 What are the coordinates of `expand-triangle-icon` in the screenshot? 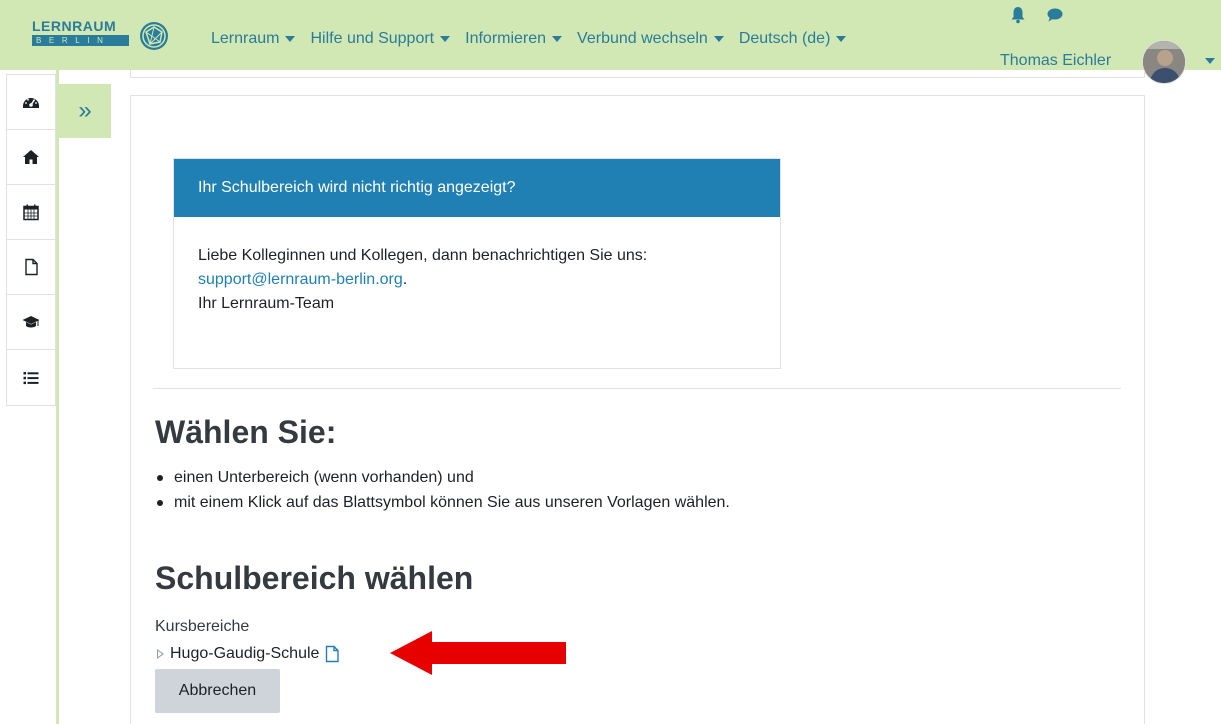 It's located at (160, 654).